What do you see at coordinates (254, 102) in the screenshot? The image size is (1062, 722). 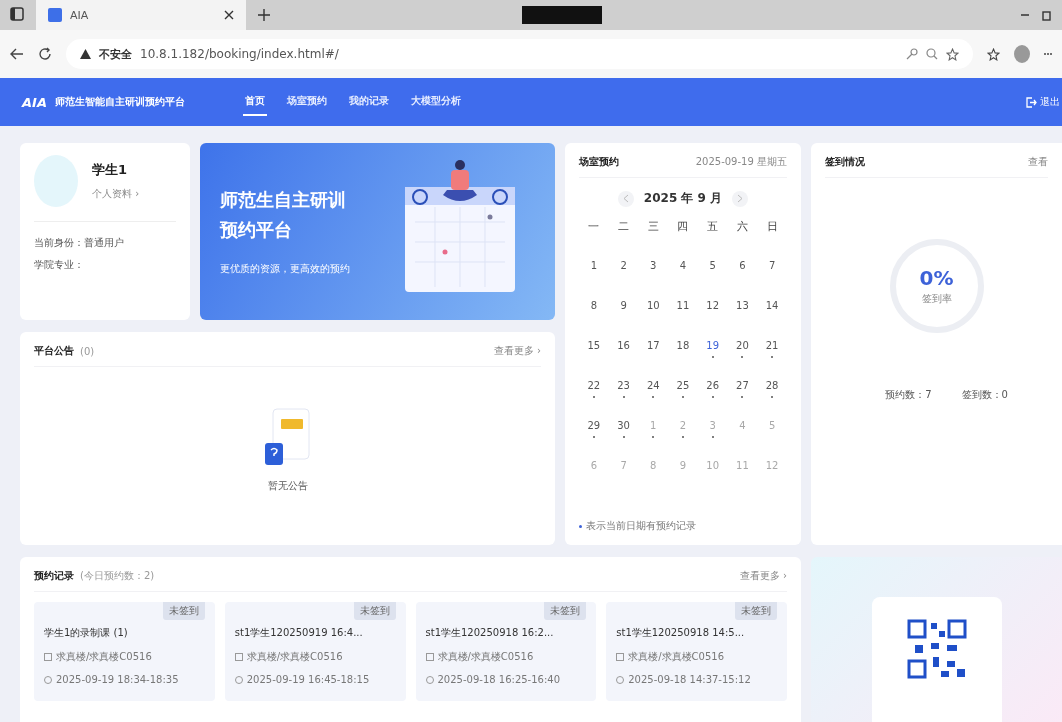 I see `nav-tab: 首页` at bounding box center [254, 102].